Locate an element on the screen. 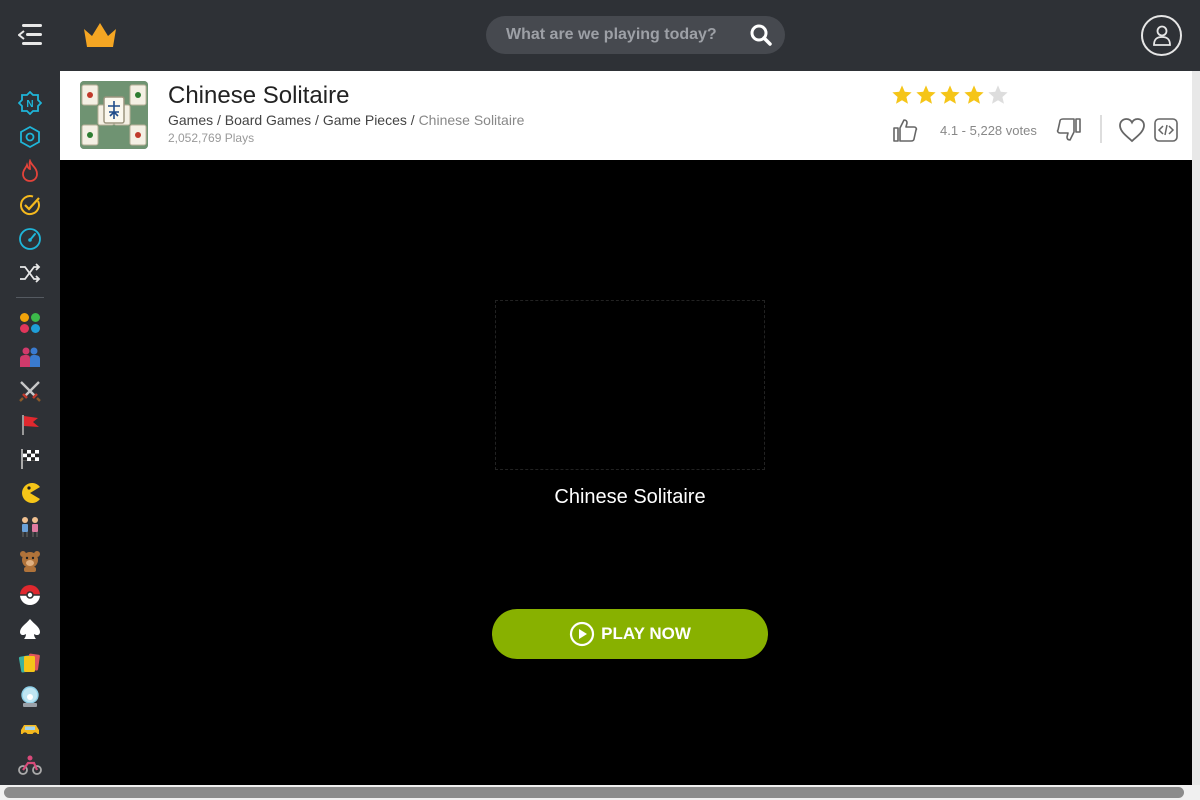 The width and height of the screenshot is (1200, 800). category-sidebar: N is located at coordinates (30, 435).